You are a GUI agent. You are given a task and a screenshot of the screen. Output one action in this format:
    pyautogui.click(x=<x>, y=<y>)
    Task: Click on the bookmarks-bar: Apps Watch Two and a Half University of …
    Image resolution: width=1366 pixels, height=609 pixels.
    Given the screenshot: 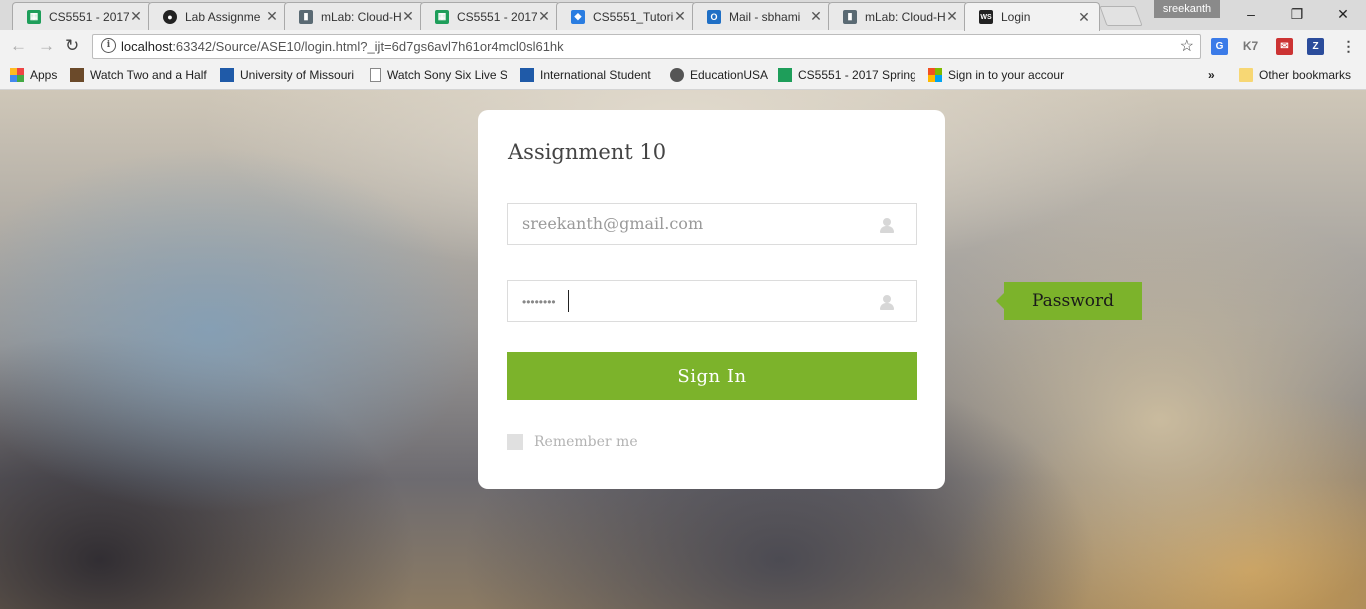 What is the action you would take?
    pyautogui.click(x=683, y=76)
    